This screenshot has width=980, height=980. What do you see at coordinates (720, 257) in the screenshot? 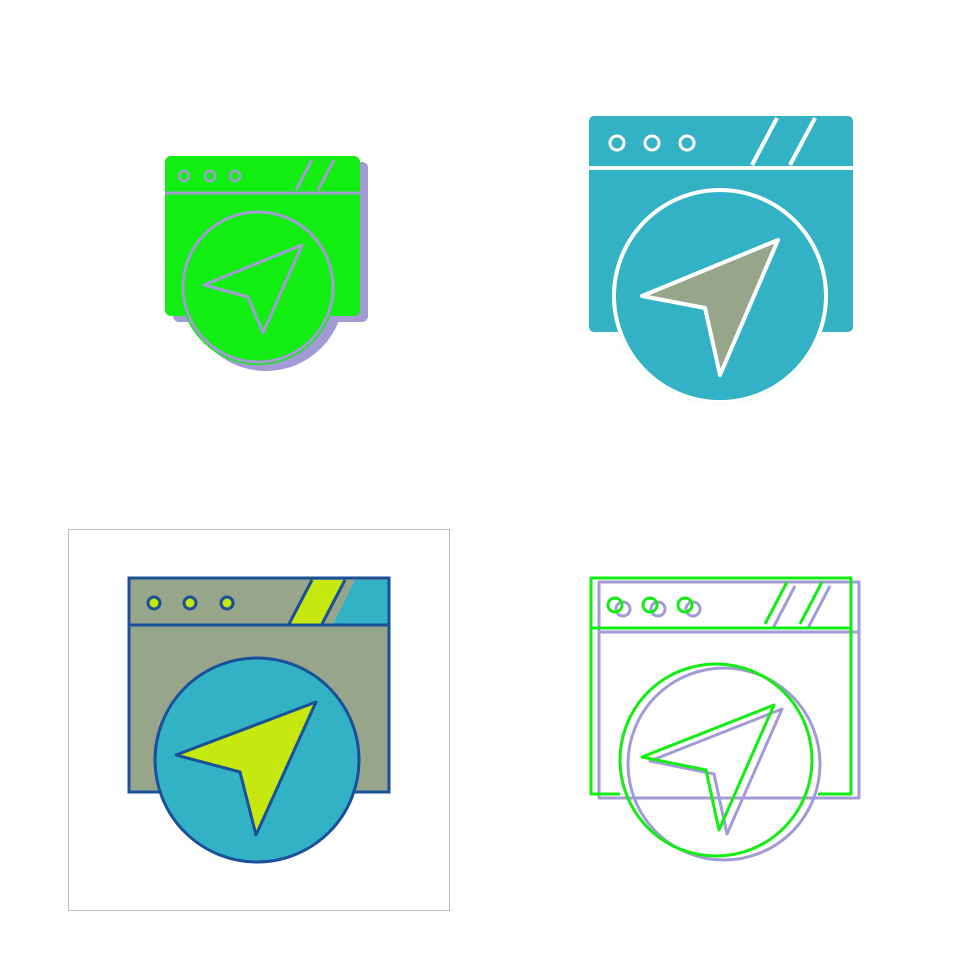
I see `browser-navigation-icon-solid` at bounding box center [720, 257].